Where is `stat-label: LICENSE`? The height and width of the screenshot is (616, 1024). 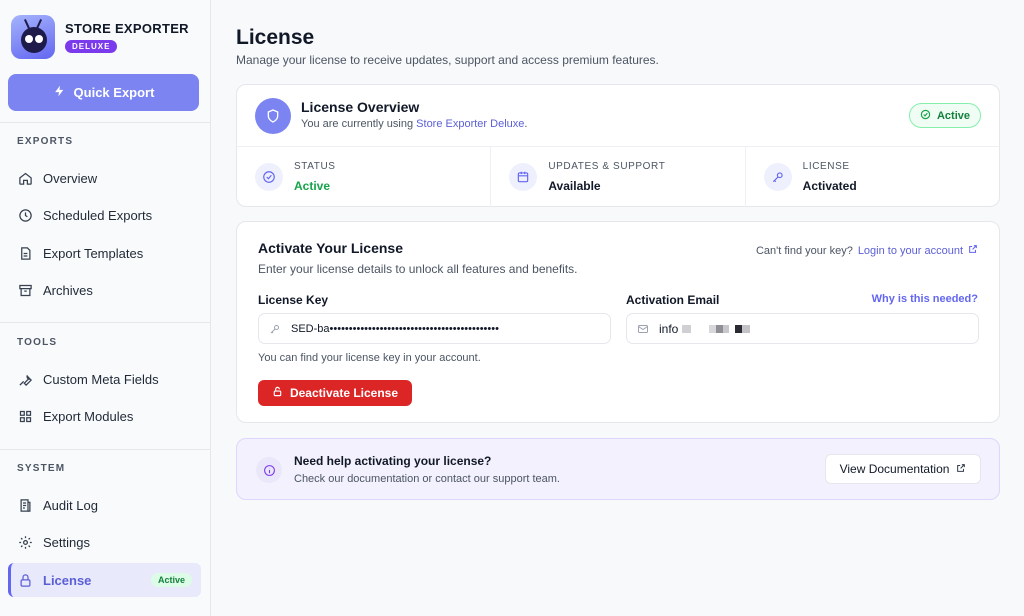
stat-label: LICENSE is located at coordinates (826, 166).